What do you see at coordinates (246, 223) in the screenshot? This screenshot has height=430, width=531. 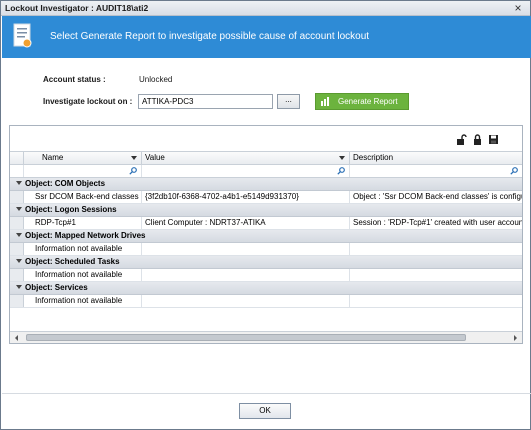 I see `cell-value: Client Computer : NDRT37-ATIKA` at bounding box center [246, 223].